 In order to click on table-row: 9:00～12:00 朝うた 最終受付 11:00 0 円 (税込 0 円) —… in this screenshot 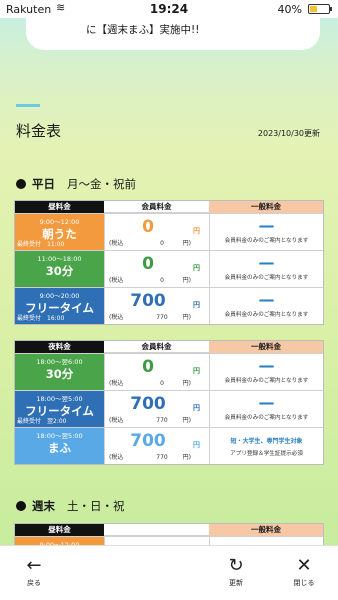, I will do `click(169, 231)`.